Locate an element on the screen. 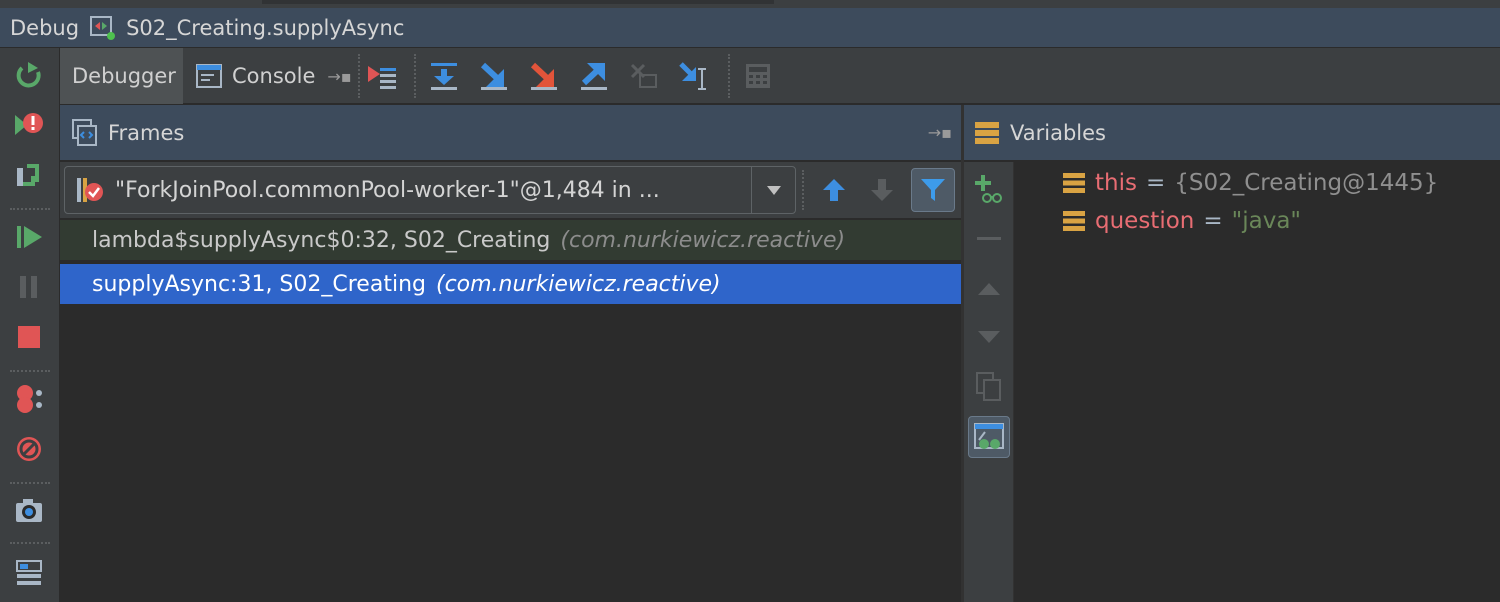 The height and width of the screenshot is (602, 1500). step-out-icon is located at coordinates (594, 76).